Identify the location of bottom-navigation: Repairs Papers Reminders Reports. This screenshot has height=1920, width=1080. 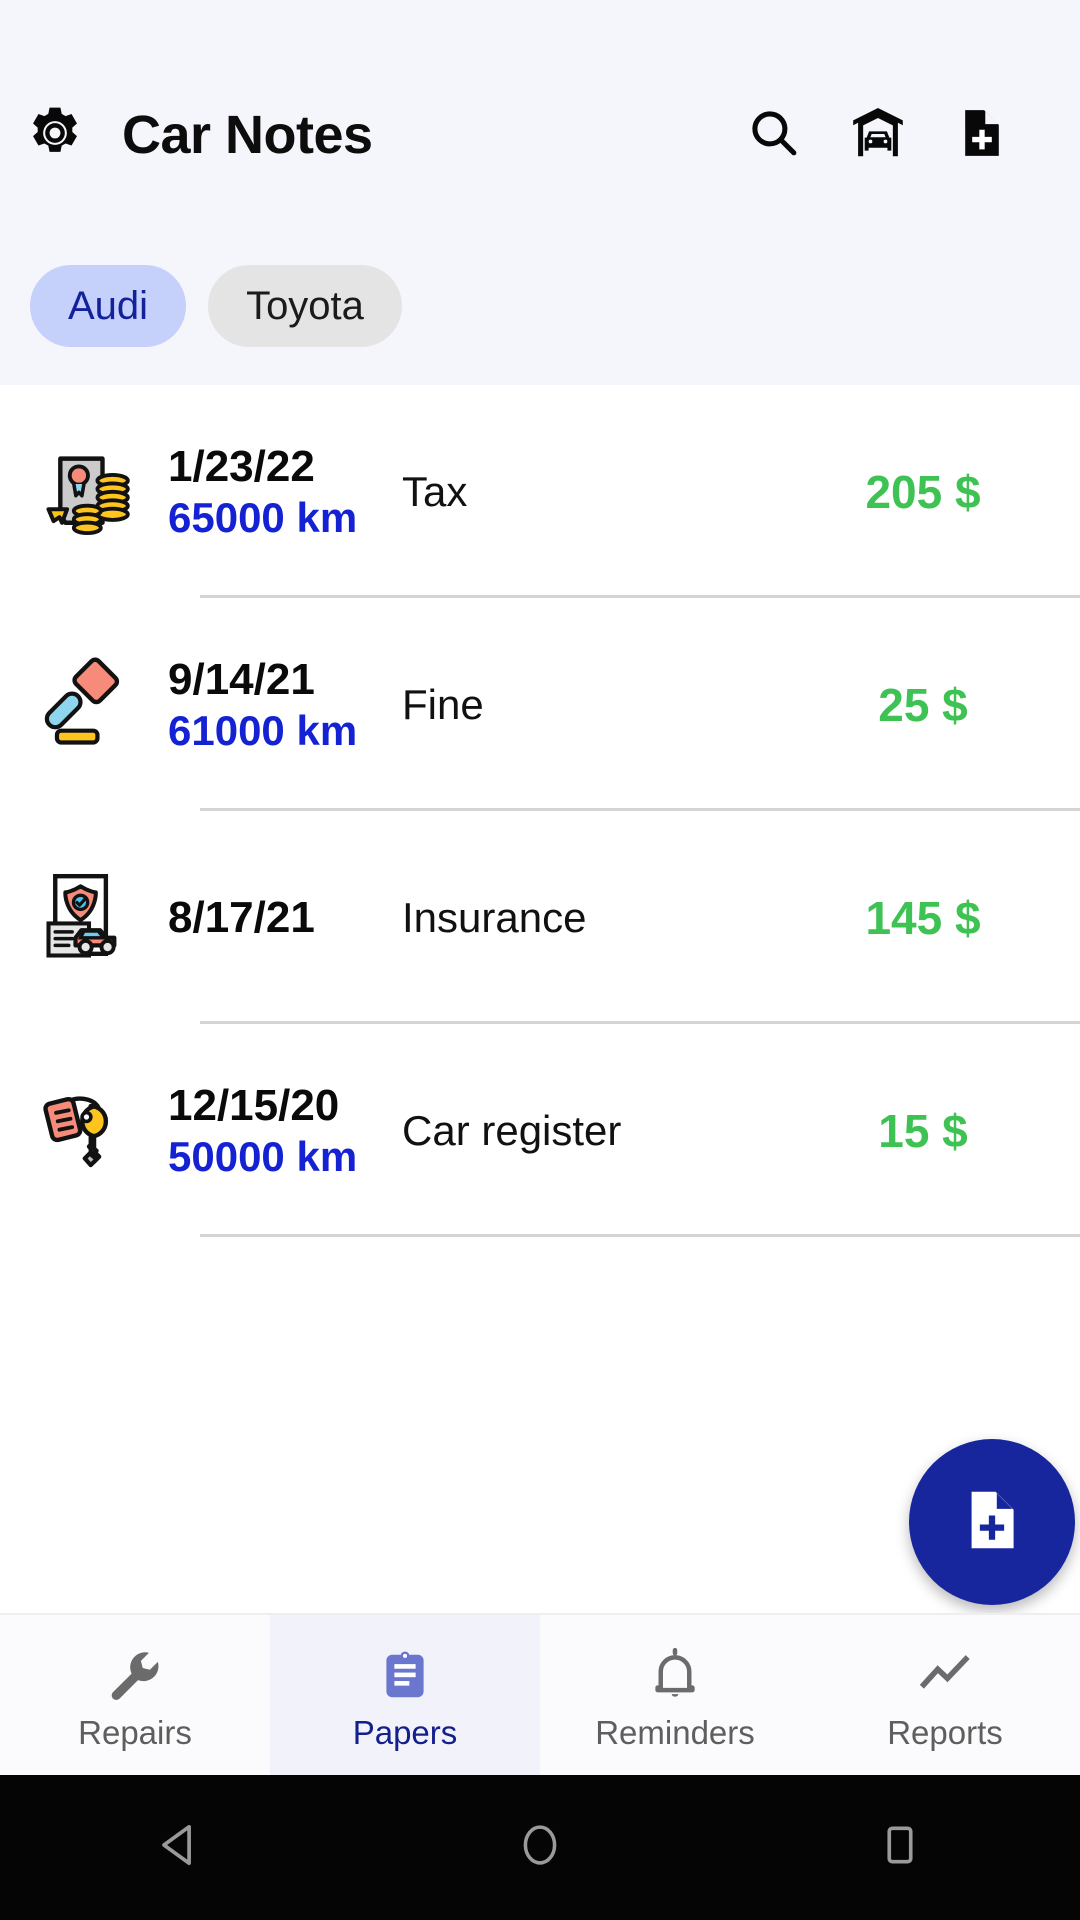
(540, 1694).